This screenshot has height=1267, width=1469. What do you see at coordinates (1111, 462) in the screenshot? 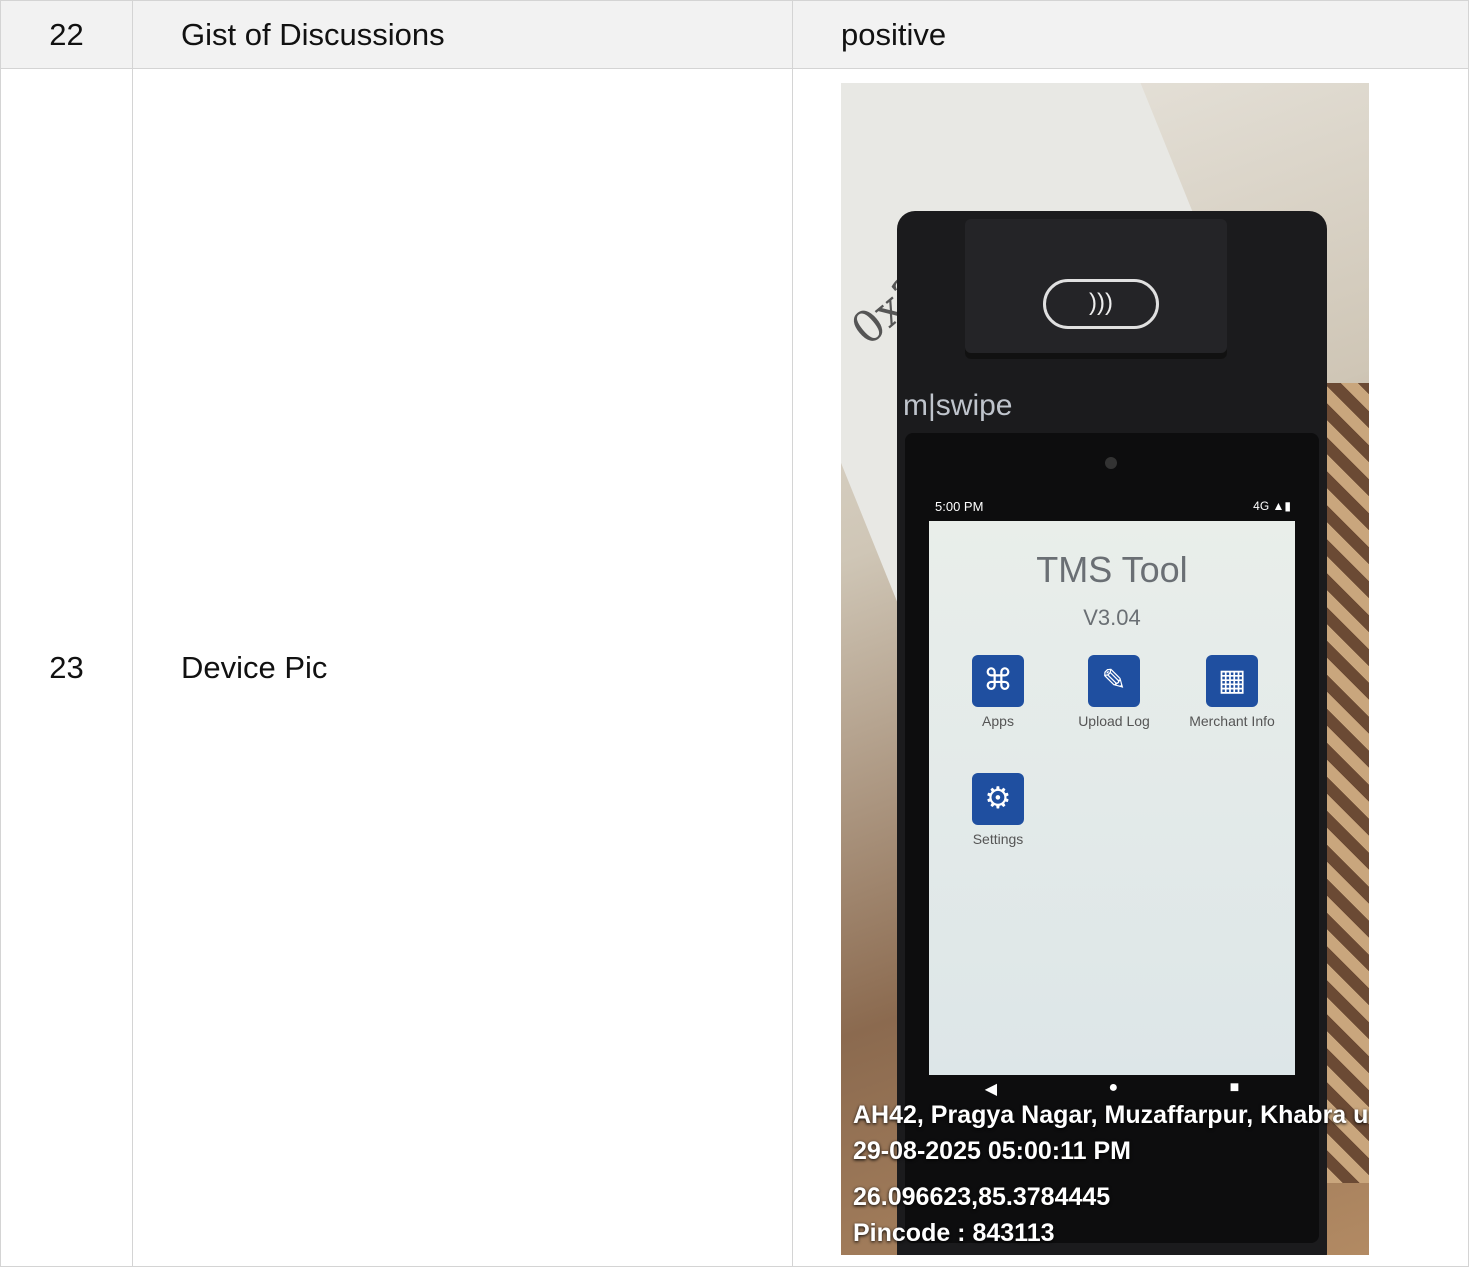
I see `camera-icon` at bounding box center [1111, 462].